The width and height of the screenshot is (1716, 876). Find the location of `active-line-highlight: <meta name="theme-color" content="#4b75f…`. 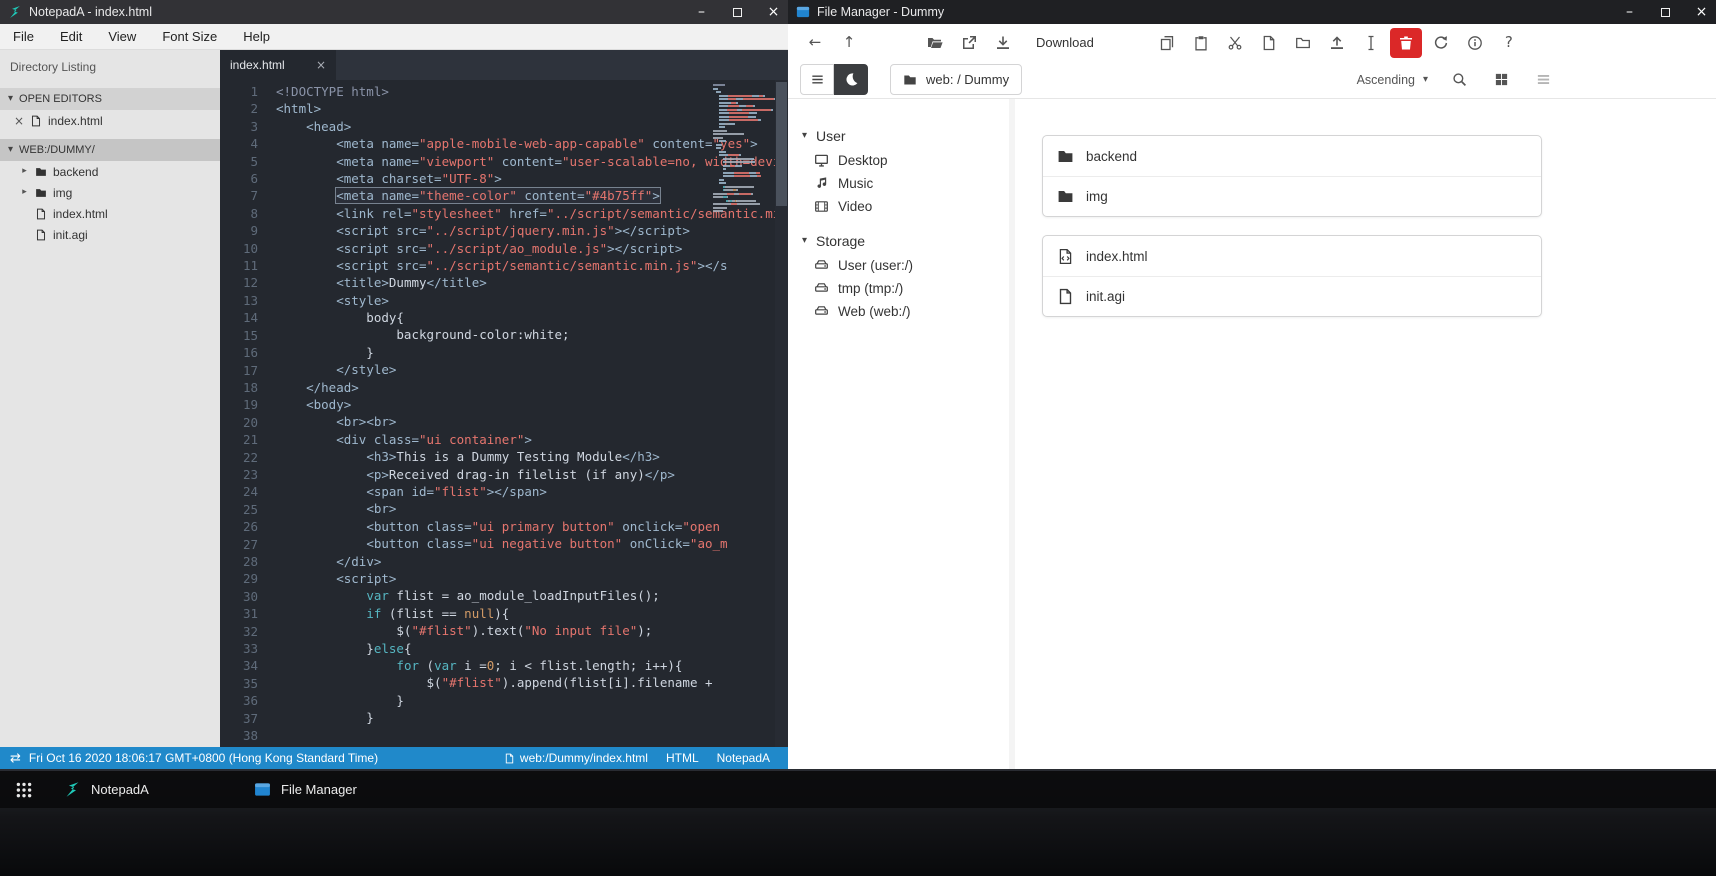

active-line-highlight: <meta name="theme-color" content="#4b75f… is located at coordinates (498, 196).